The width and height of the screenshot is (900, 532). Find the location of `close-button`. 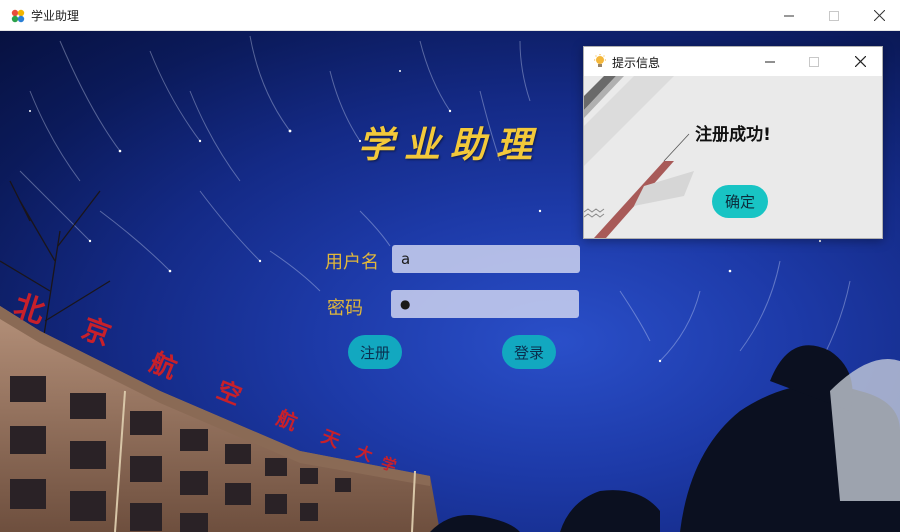

close-button is located at coordinates (878, 15).